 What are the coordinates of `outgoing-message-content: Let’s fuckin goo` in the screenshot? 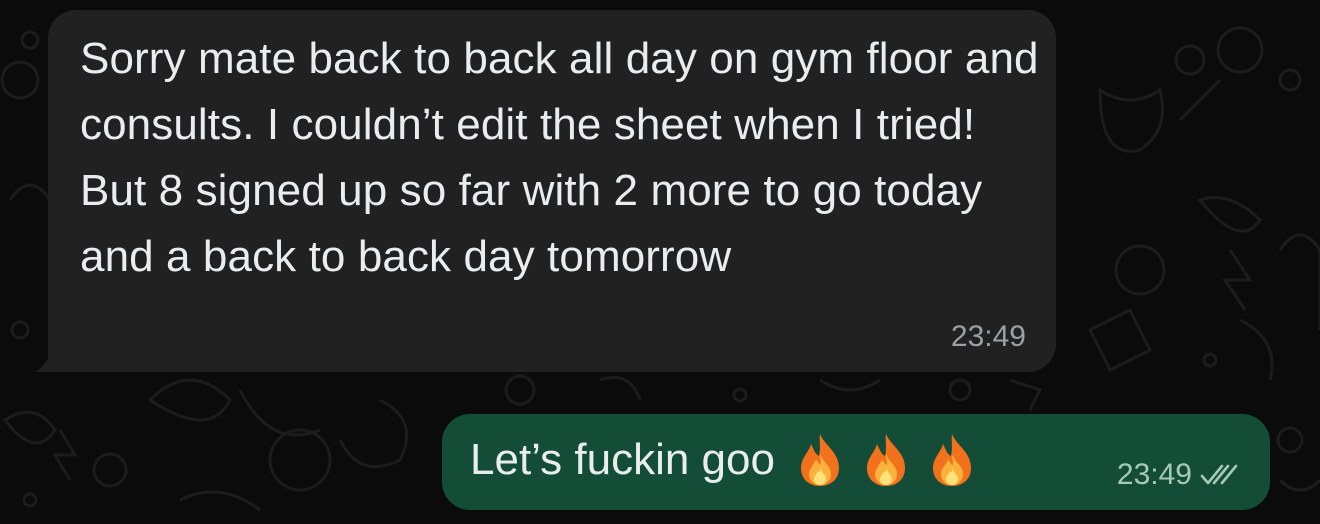 It's located at (723, 460).